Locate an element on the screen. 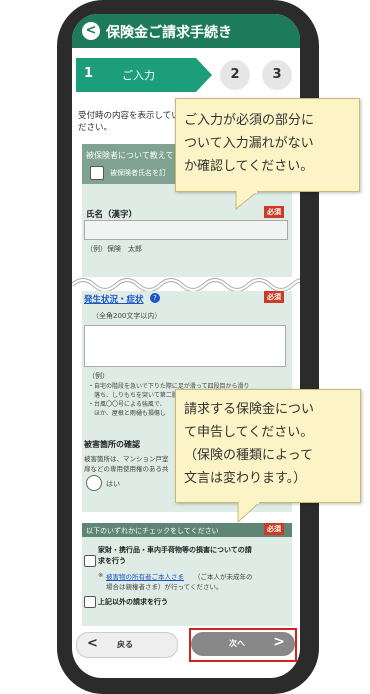 The height and width of the screenshot is (694, 370). callout-2-line-3: （保険の種類によって is located at coordinates (248, 455).